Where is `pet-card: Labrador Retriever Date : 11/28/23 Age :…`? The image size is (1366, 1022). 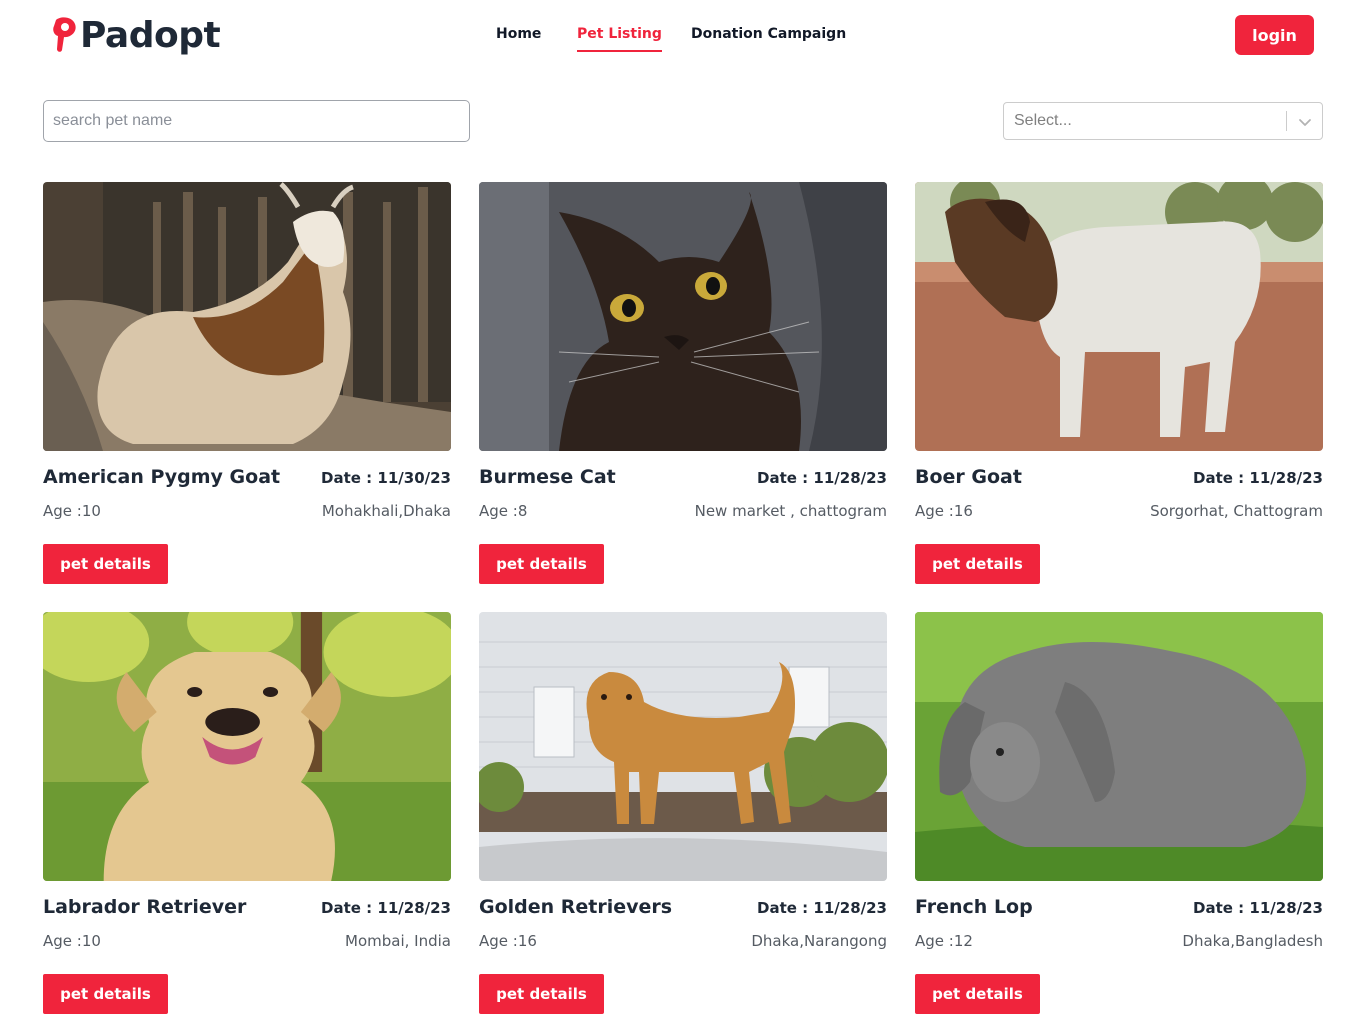 pet-card: Labrador Retriever Date : 11/28/23 Age :… is located at coordinates (247, 813).